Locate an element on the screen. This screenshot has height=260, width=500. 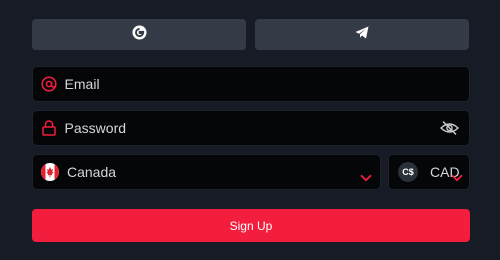
eye-off-icon is located at coordinates (449, 130).